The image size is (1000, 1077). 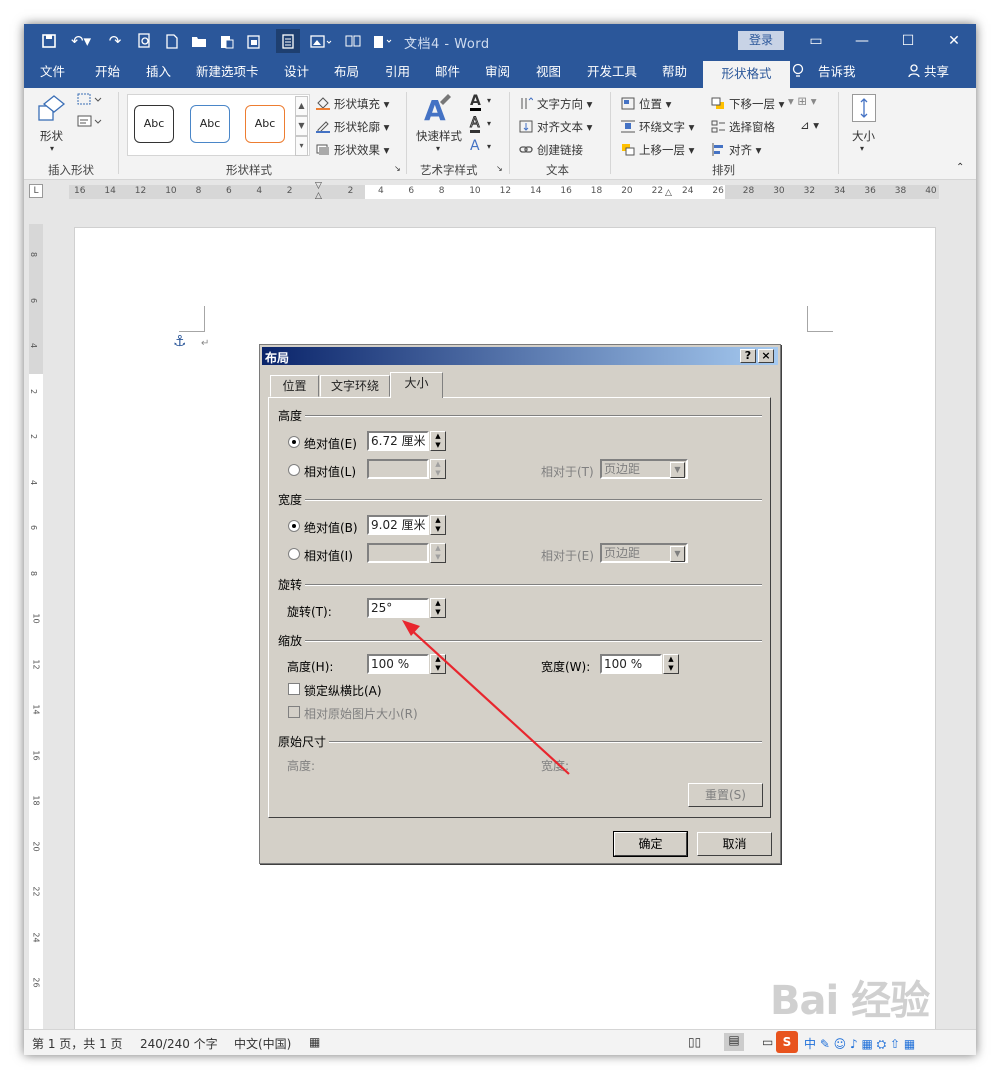 What do you see at coordinates (850, 1001) in the screenshot?
I see `baidu-watermark: Bai 经验` at bounding box center [850, 1001].